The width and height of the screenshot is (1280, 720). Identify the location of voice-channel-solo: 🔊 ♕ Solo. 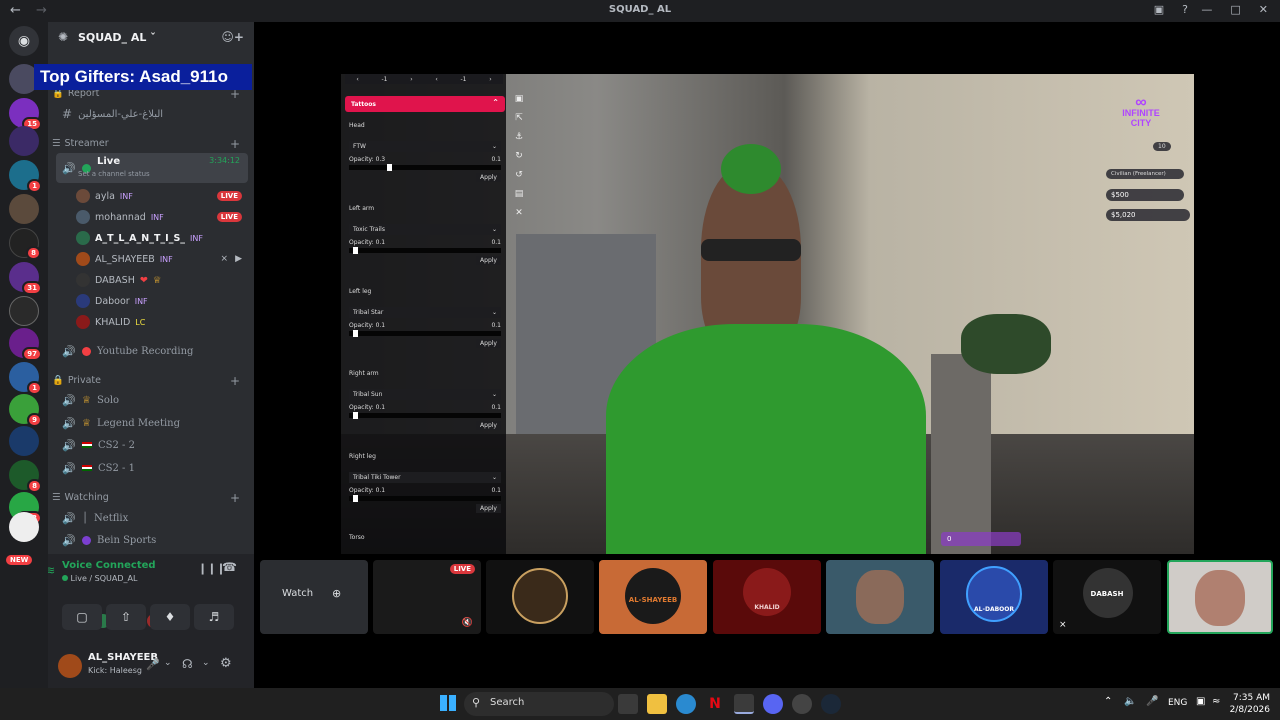
(152, 400).